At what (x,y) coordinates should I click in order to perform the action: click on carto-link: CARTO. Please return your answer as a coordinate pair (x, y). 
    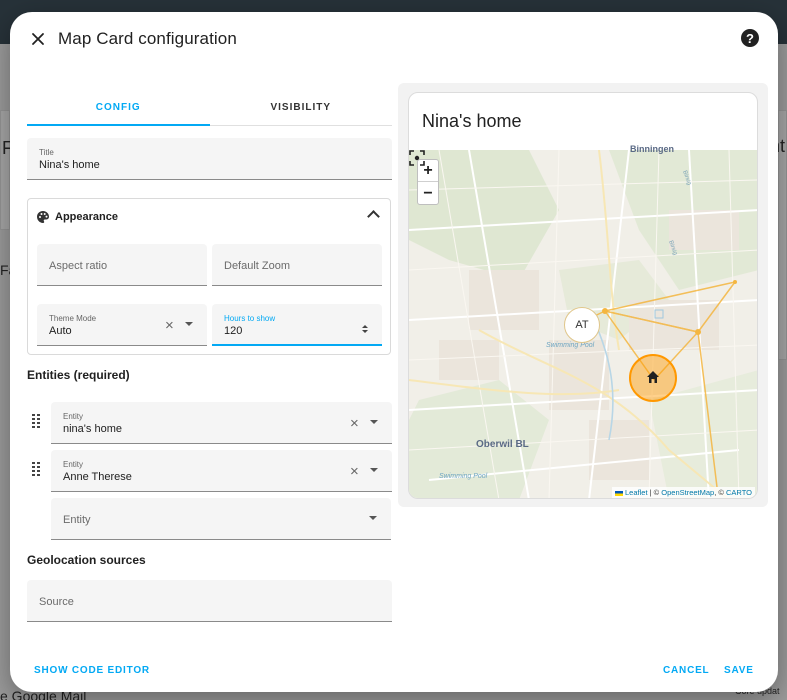
    Looking at the image, I should click on (739, 492).